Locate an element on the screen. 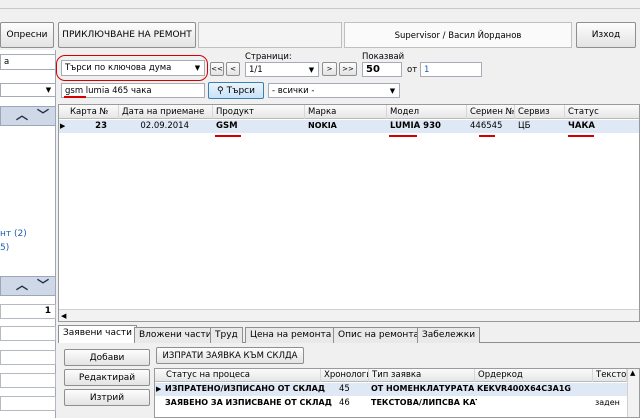  col-header-product: Продукт is located at coordinates (259, 112).